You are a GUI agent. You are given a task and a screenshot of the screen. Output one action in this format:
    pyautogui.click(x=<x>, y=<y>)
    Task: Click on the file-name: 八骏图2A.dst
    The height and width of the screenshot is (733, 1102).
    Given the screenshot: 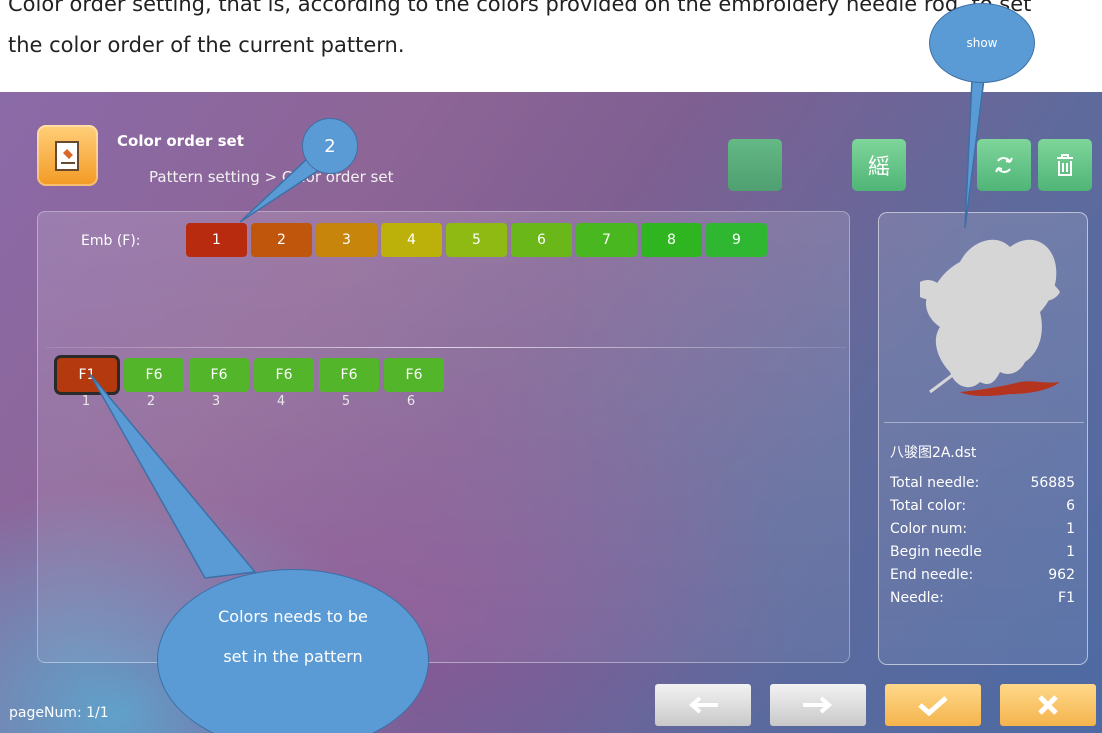 What is the action you would take?
    pyautogui.click(x=933, y=453)
    